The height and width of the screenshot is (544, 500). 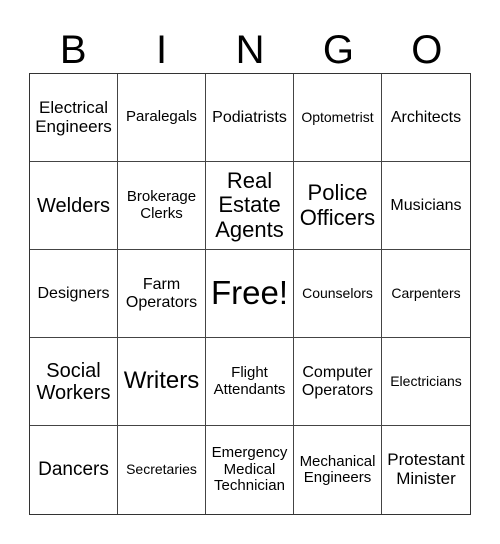 I want to click on bingo-cell: Farm Operators, so click(x=162, y=294).